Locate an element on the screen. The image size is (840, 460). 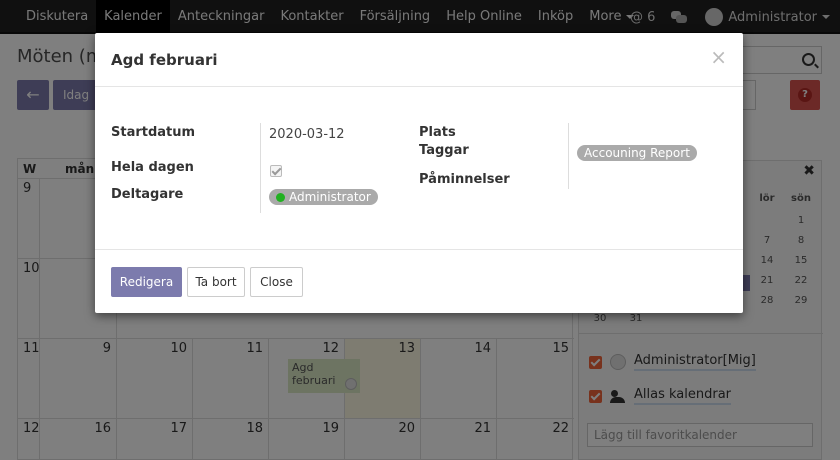
delete-button: Ta bort is located at coordinates (216, 282).